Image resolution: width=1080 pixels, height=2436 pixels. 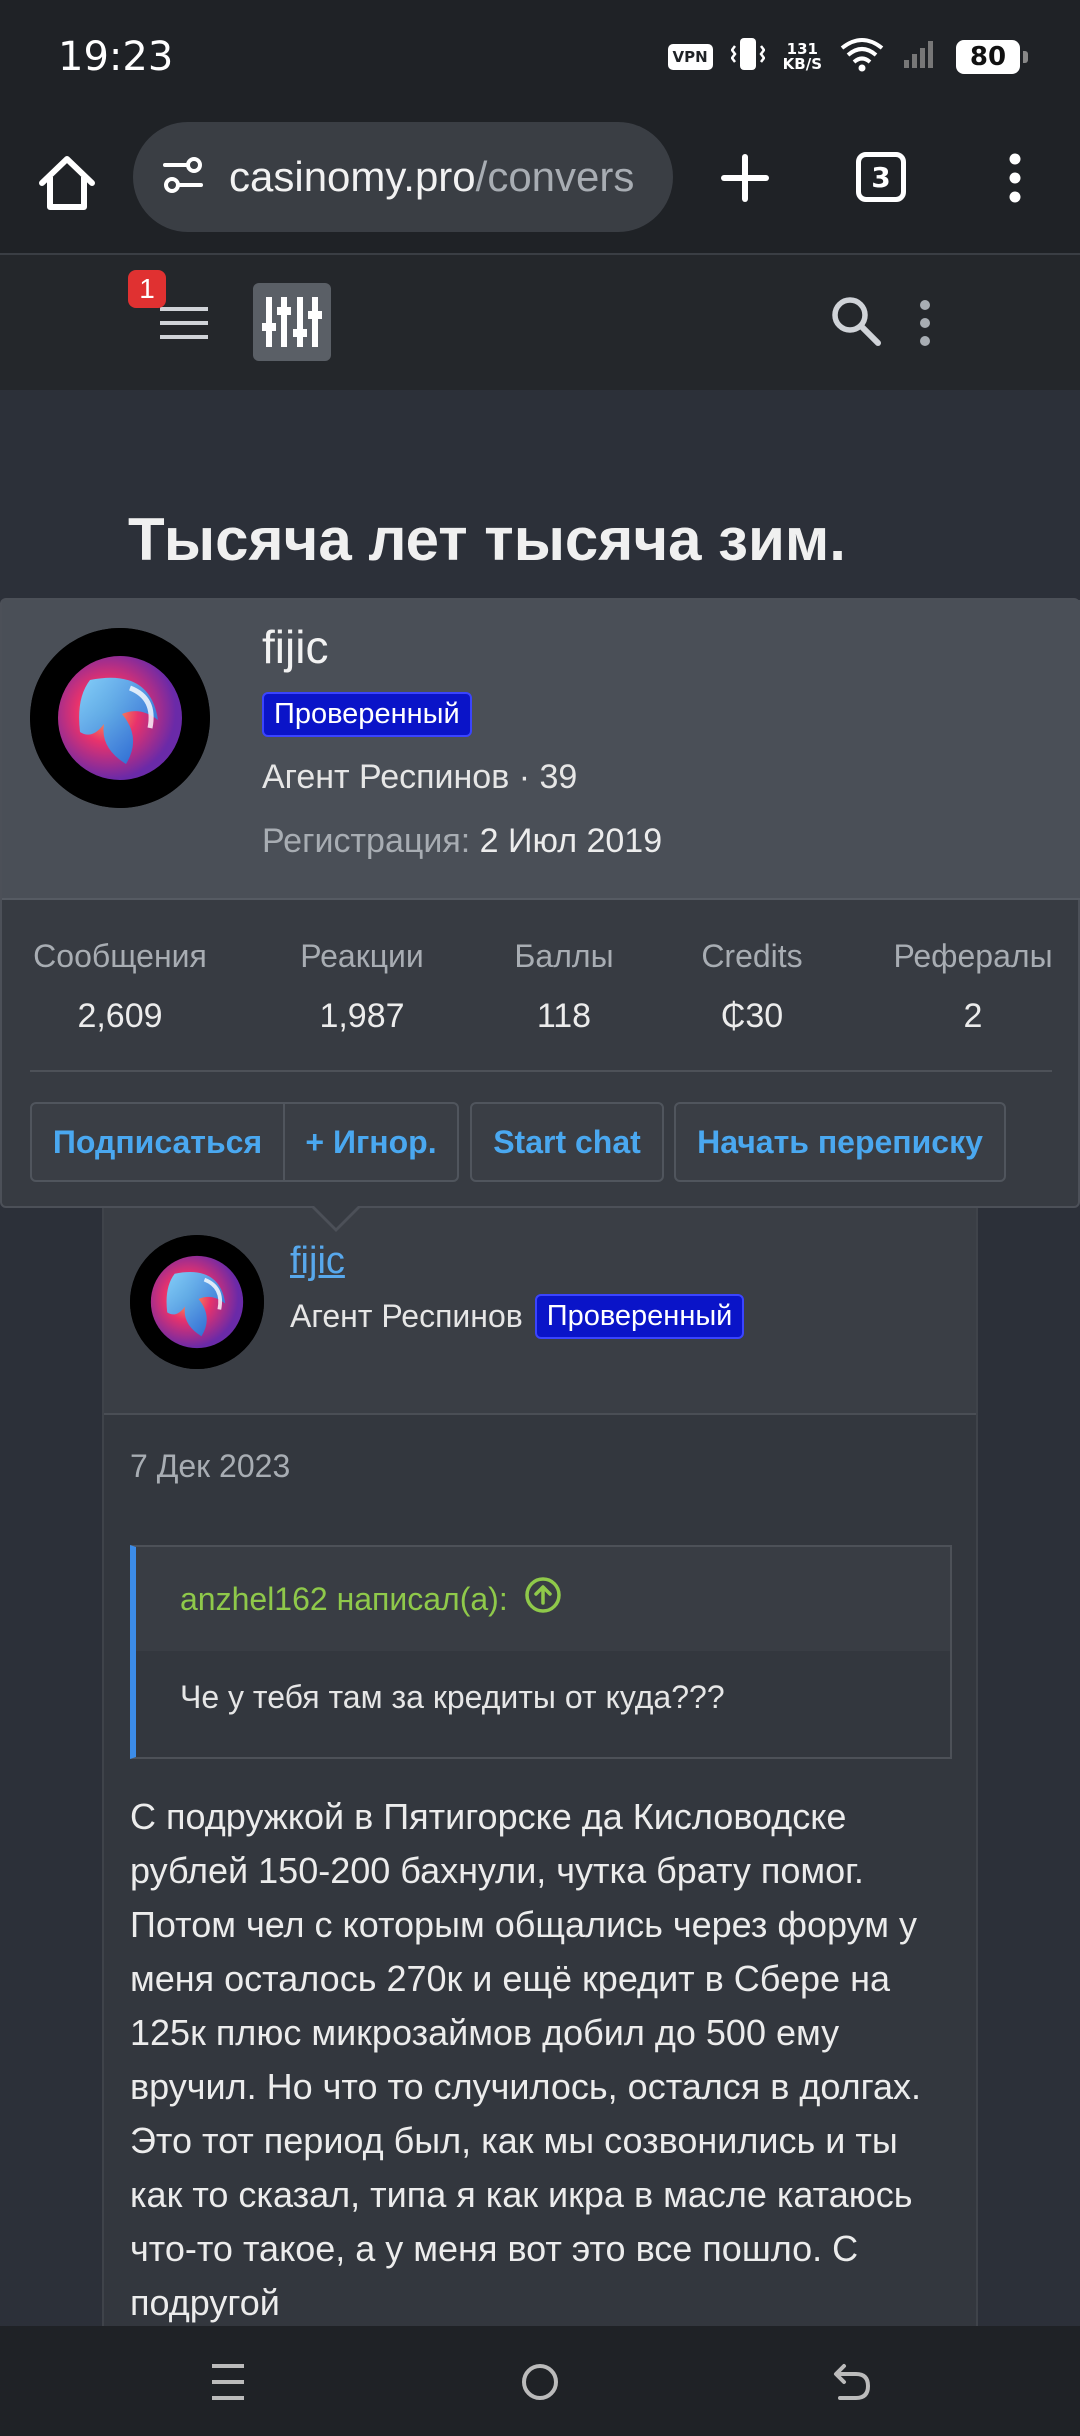 I want to click on stat-messages: Сообщения 2,609, so click(x=120, y=987).